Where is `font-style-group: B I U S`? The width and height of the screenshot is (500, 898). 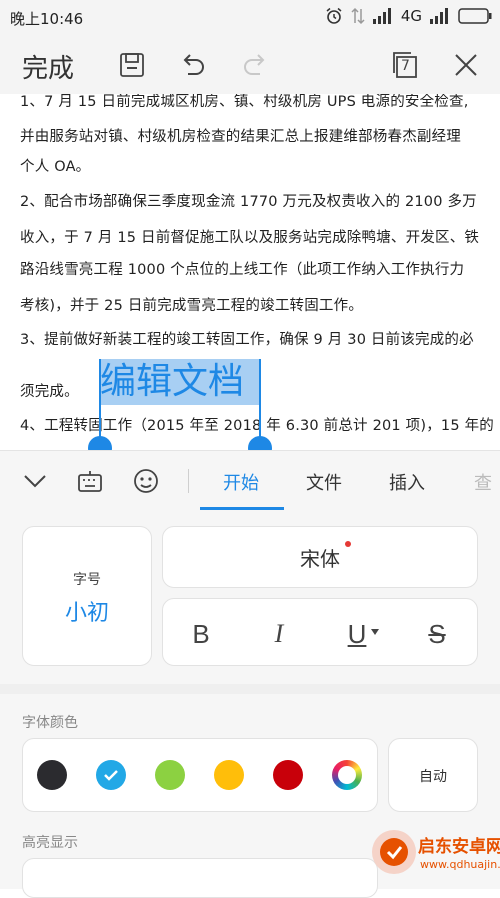 font-style-group: B I U S is located at coordinates (320, 632).